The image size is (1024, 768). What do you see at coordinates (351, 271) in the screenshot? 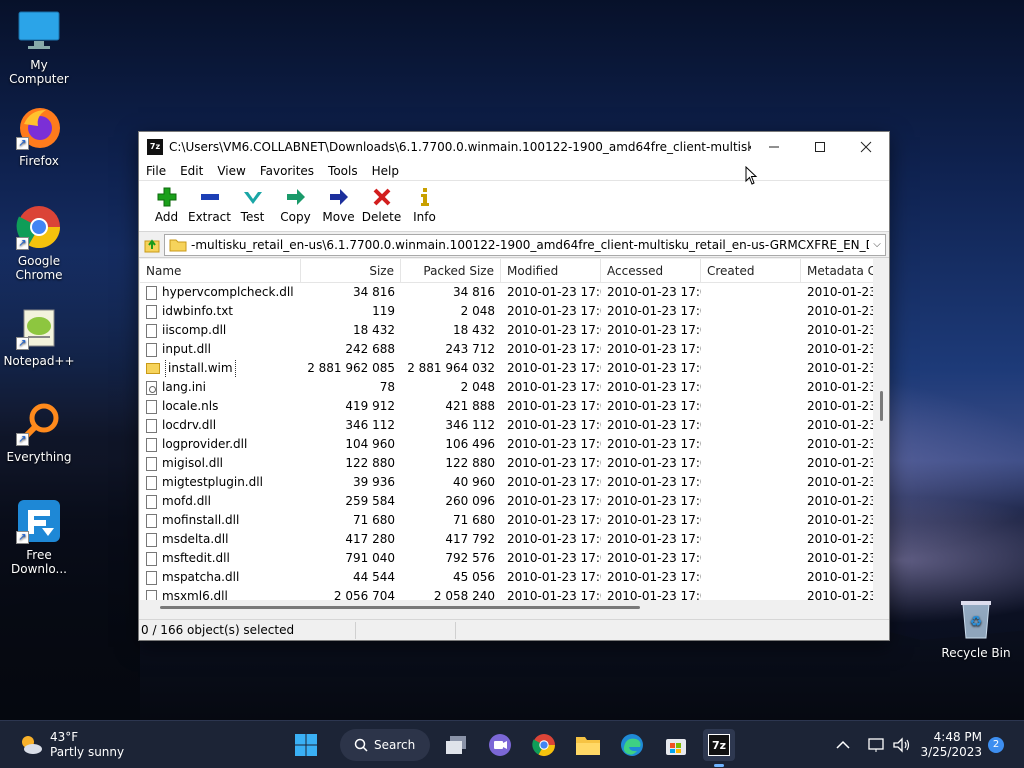
I see `column-size: Size` at bounding box center [351, 271].